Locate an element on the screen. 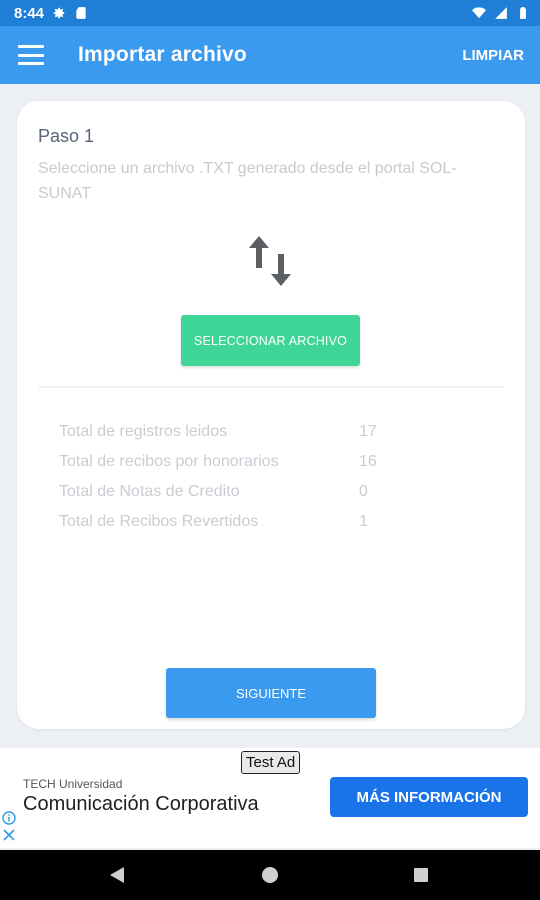 The image size is (540, 900). stat-value: 17 is located at coordinates (368, 431).